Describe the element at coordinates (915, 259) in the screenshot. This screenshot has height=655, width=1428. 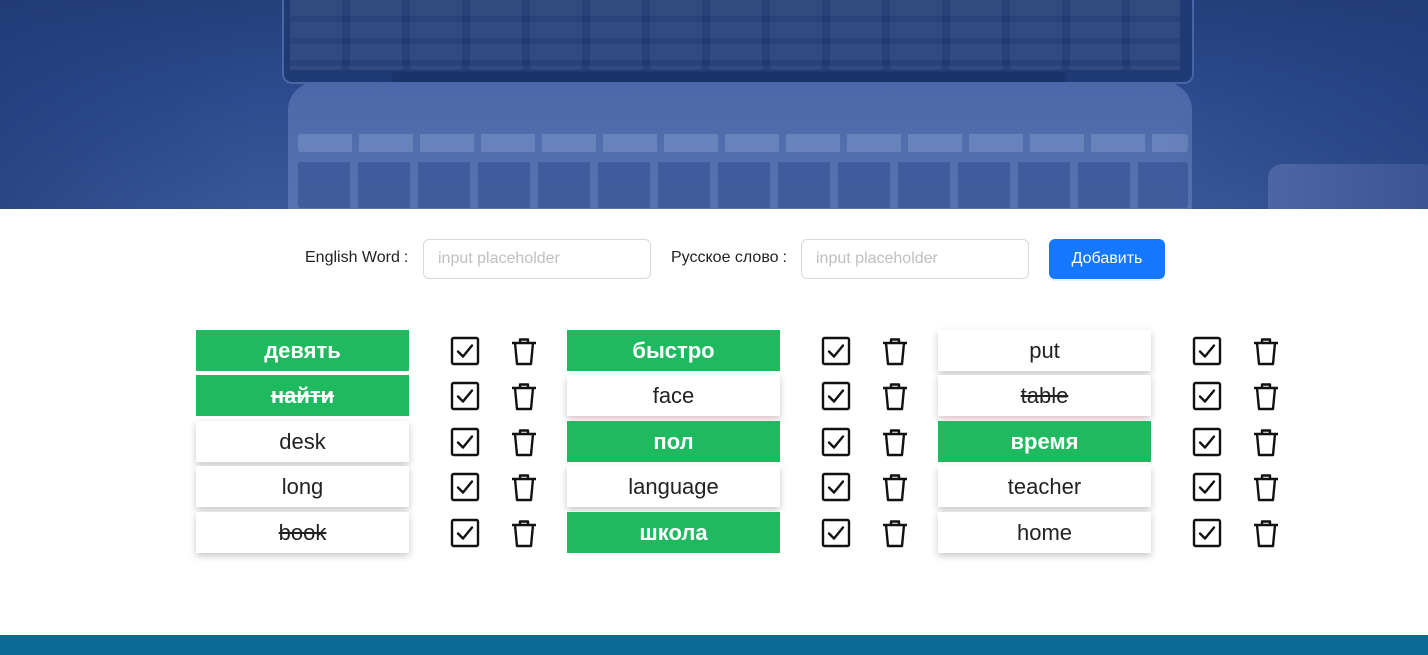
I see `russian-word-input` at that location.